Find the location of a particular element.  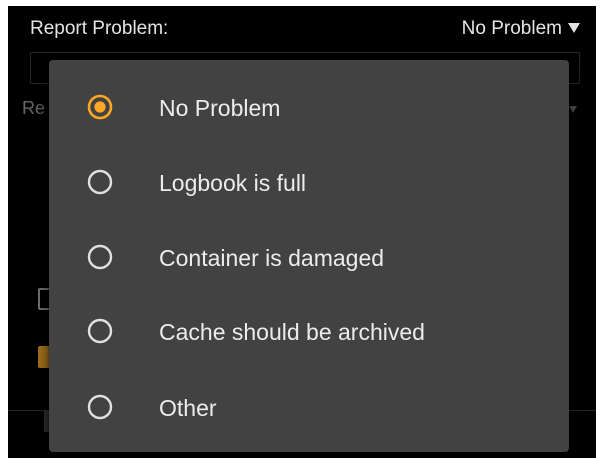

radio-selected-icon is located at coordinates (100, 107).